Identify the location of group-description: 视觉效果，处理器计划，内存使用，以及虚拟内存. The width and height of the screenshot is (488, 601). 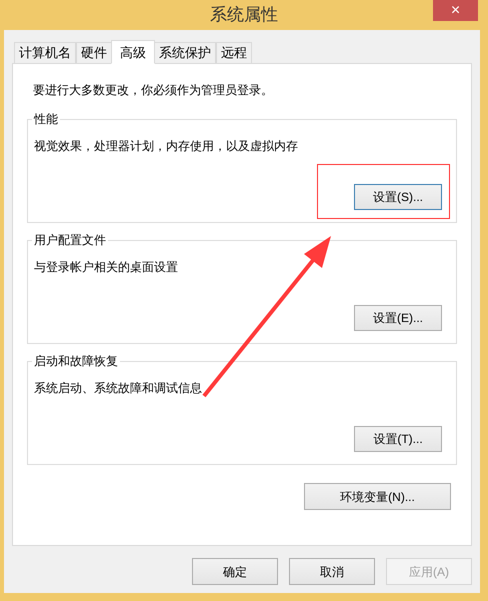
(166, 146).